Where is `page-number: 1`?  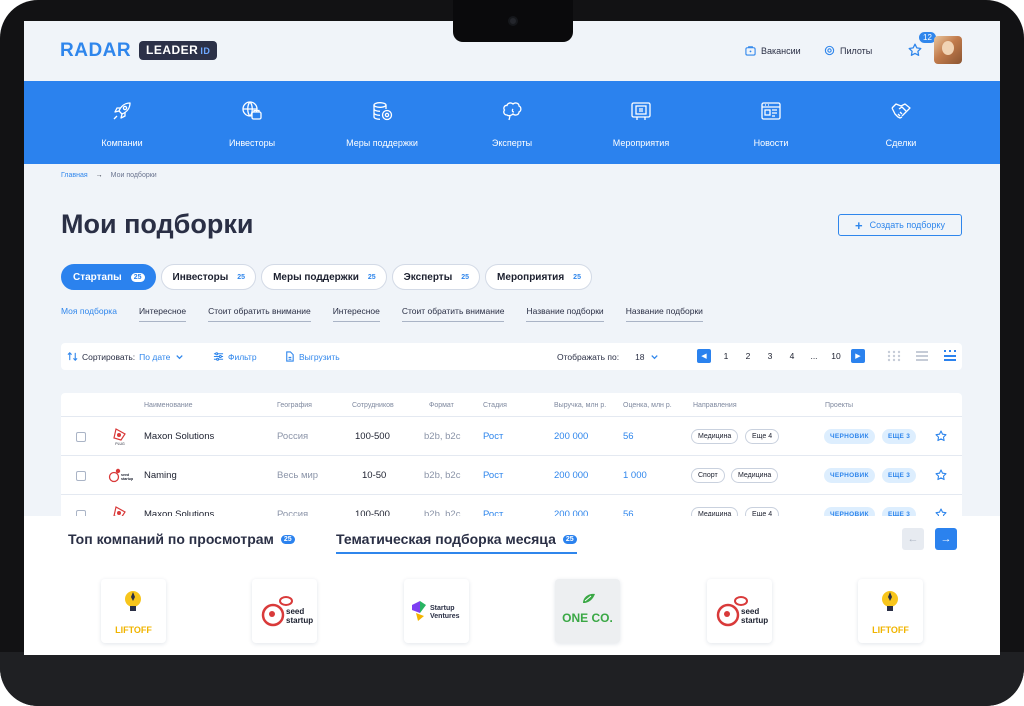 page-number: 1 is located at coordinates (726, 356).